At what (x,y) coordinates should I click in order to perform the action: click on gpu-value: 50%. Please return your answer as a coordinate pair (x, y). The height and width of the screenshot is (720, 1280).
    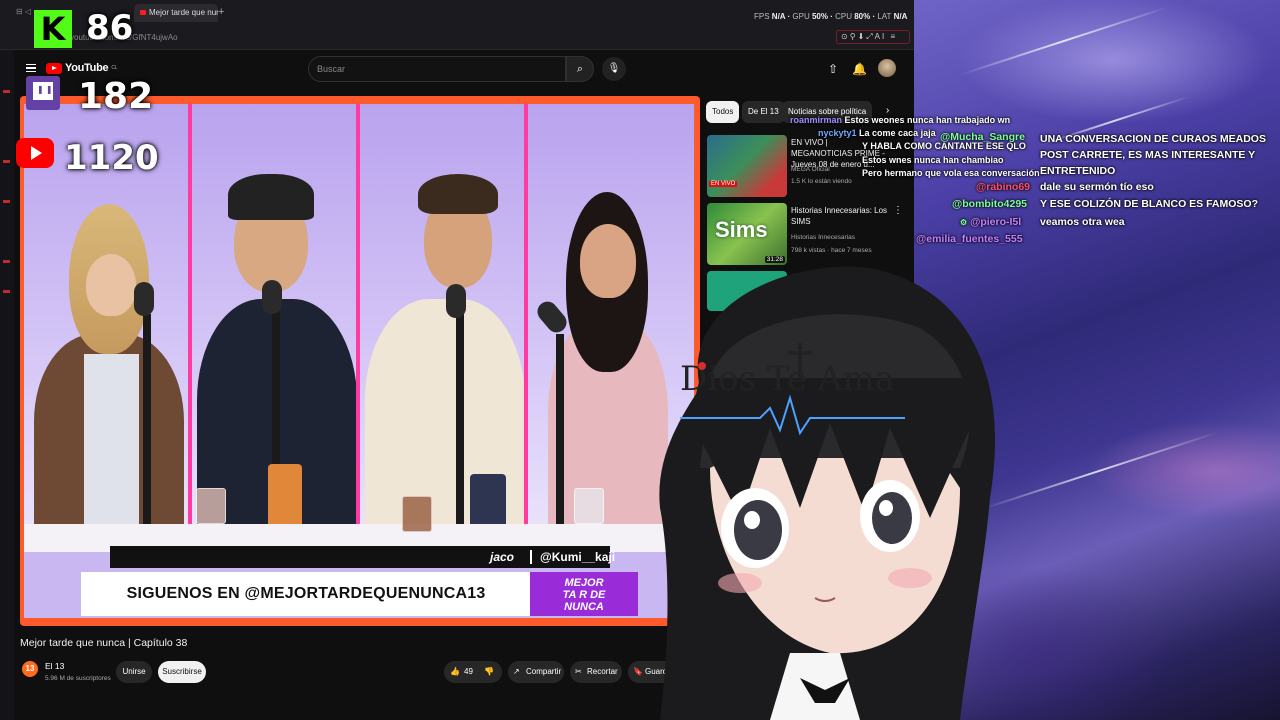
    Looking at the image, I should click on (819, 16).